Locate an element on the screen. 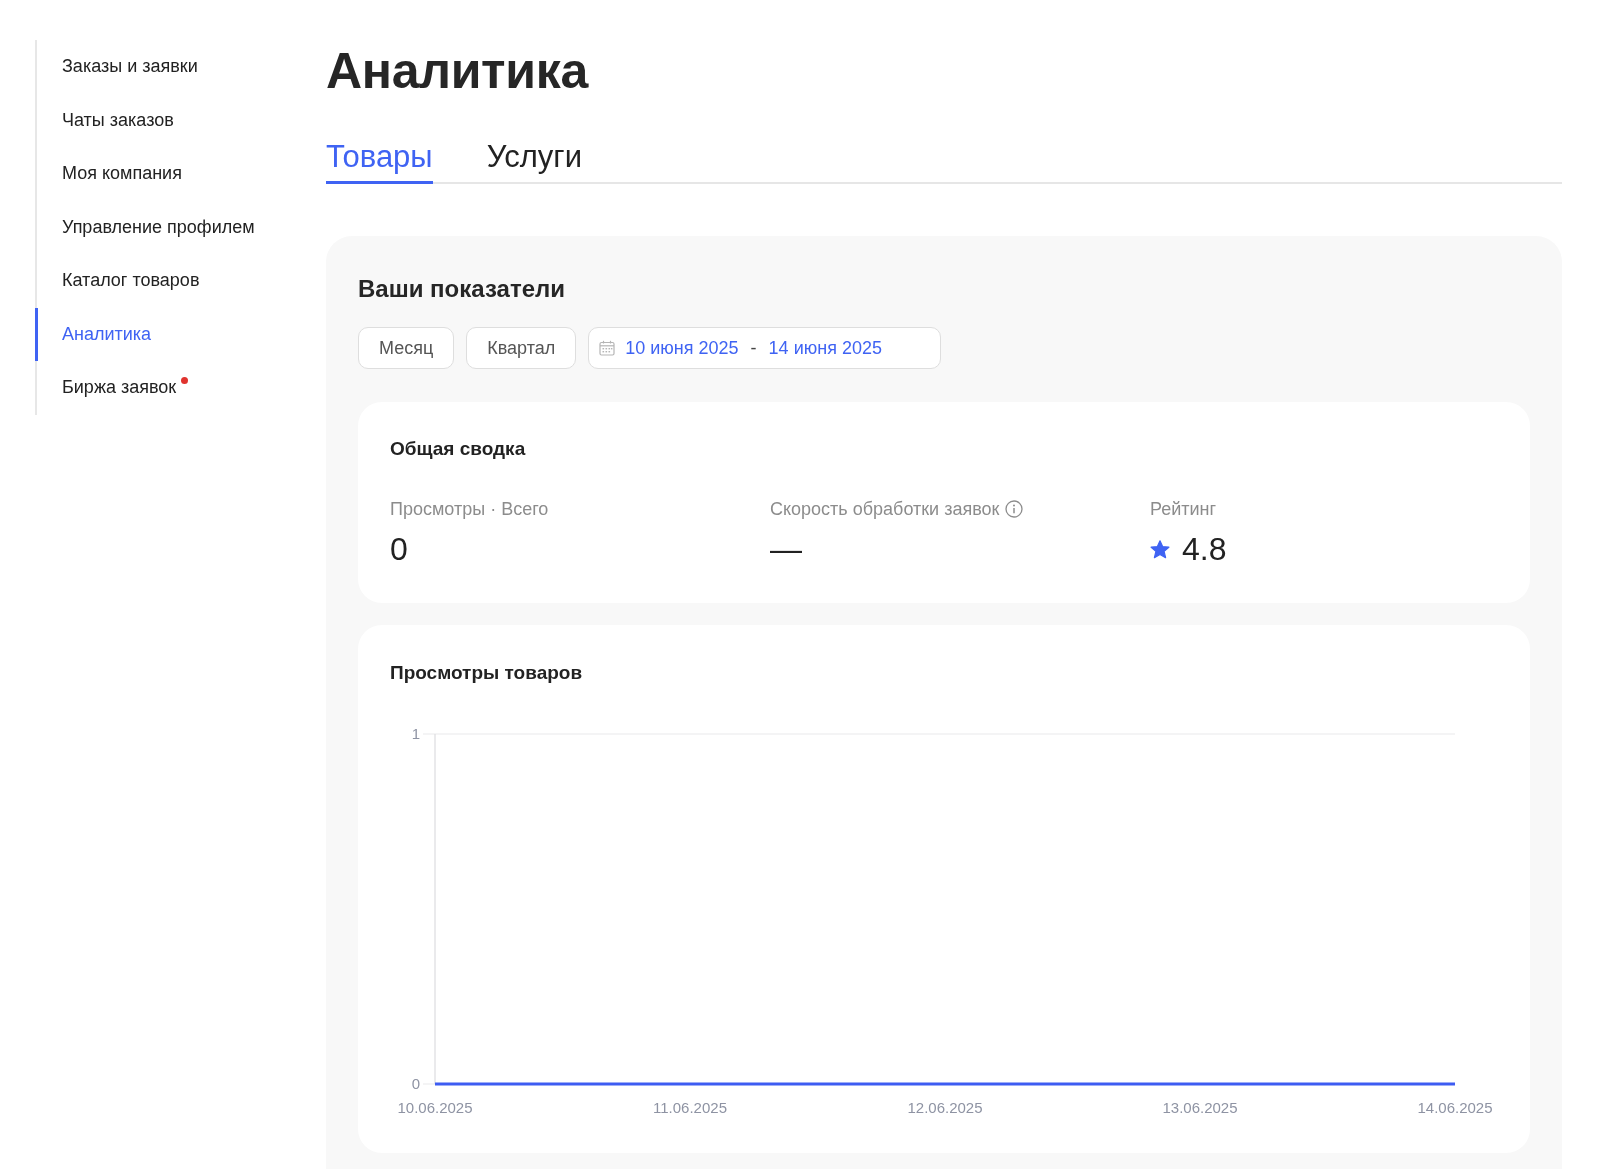 The height and width of the screenshot is (1169, 1600). metric-label: Просмотры · Всего is located at coordinates (469, 509).